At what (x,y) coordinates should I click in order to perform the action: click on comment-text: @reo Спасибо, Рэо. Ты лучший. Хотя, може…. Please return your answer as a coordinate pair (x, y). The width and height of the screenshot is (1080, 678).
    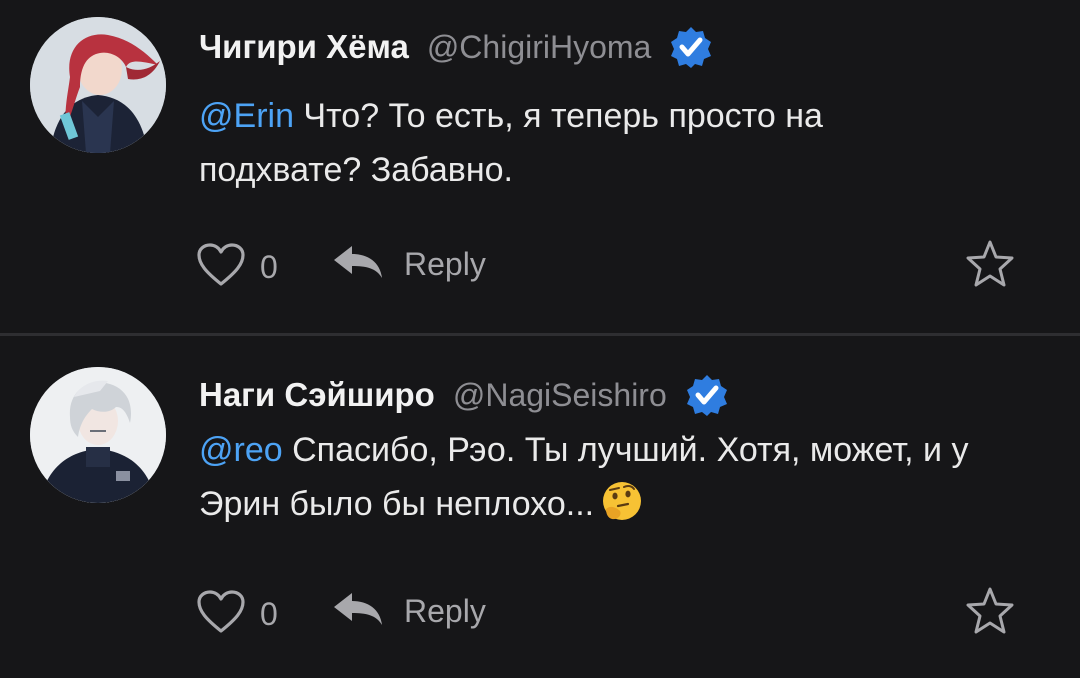
    Looking at the image, I should click on (589, 477).